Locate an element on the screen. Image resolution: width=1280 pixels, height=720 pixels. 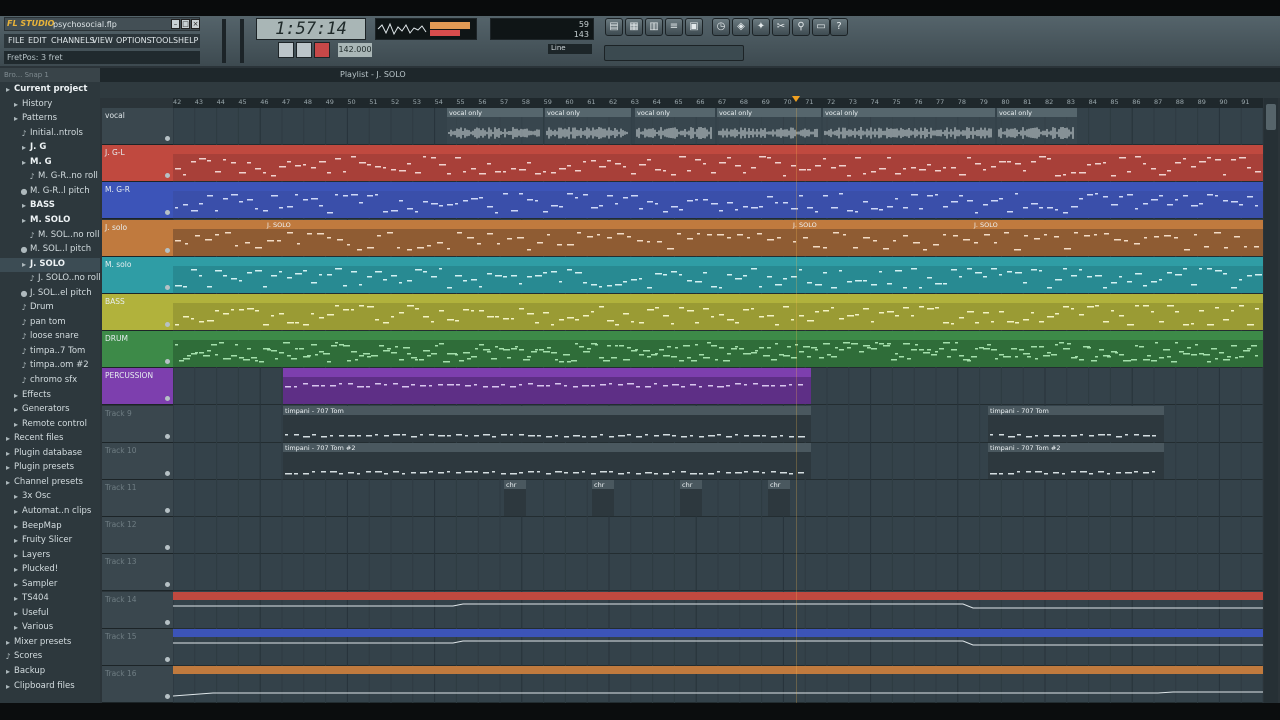
browser-item: ▸ M. G is located at coordinates (50, 163).